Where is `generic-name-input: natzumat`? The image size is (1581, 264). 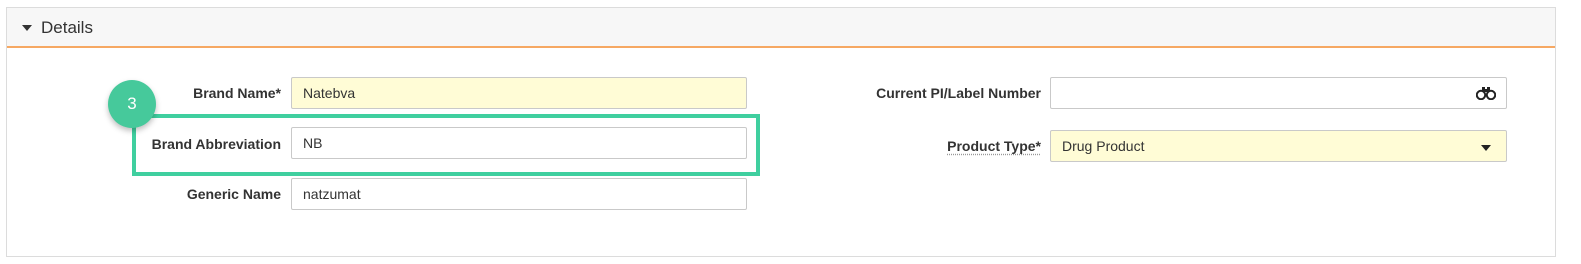 generic-name-input: natzumat is located at coordinates (519, 194).